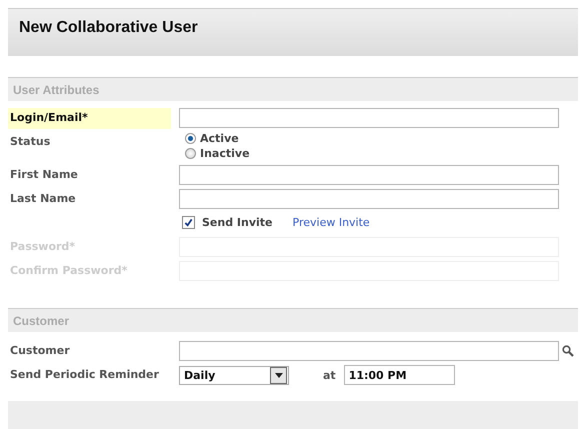  What do you see at coordinates (399, 375) in the screenshot?
I see `time-field: 11:00 PM` at bounding box center [399, 375].